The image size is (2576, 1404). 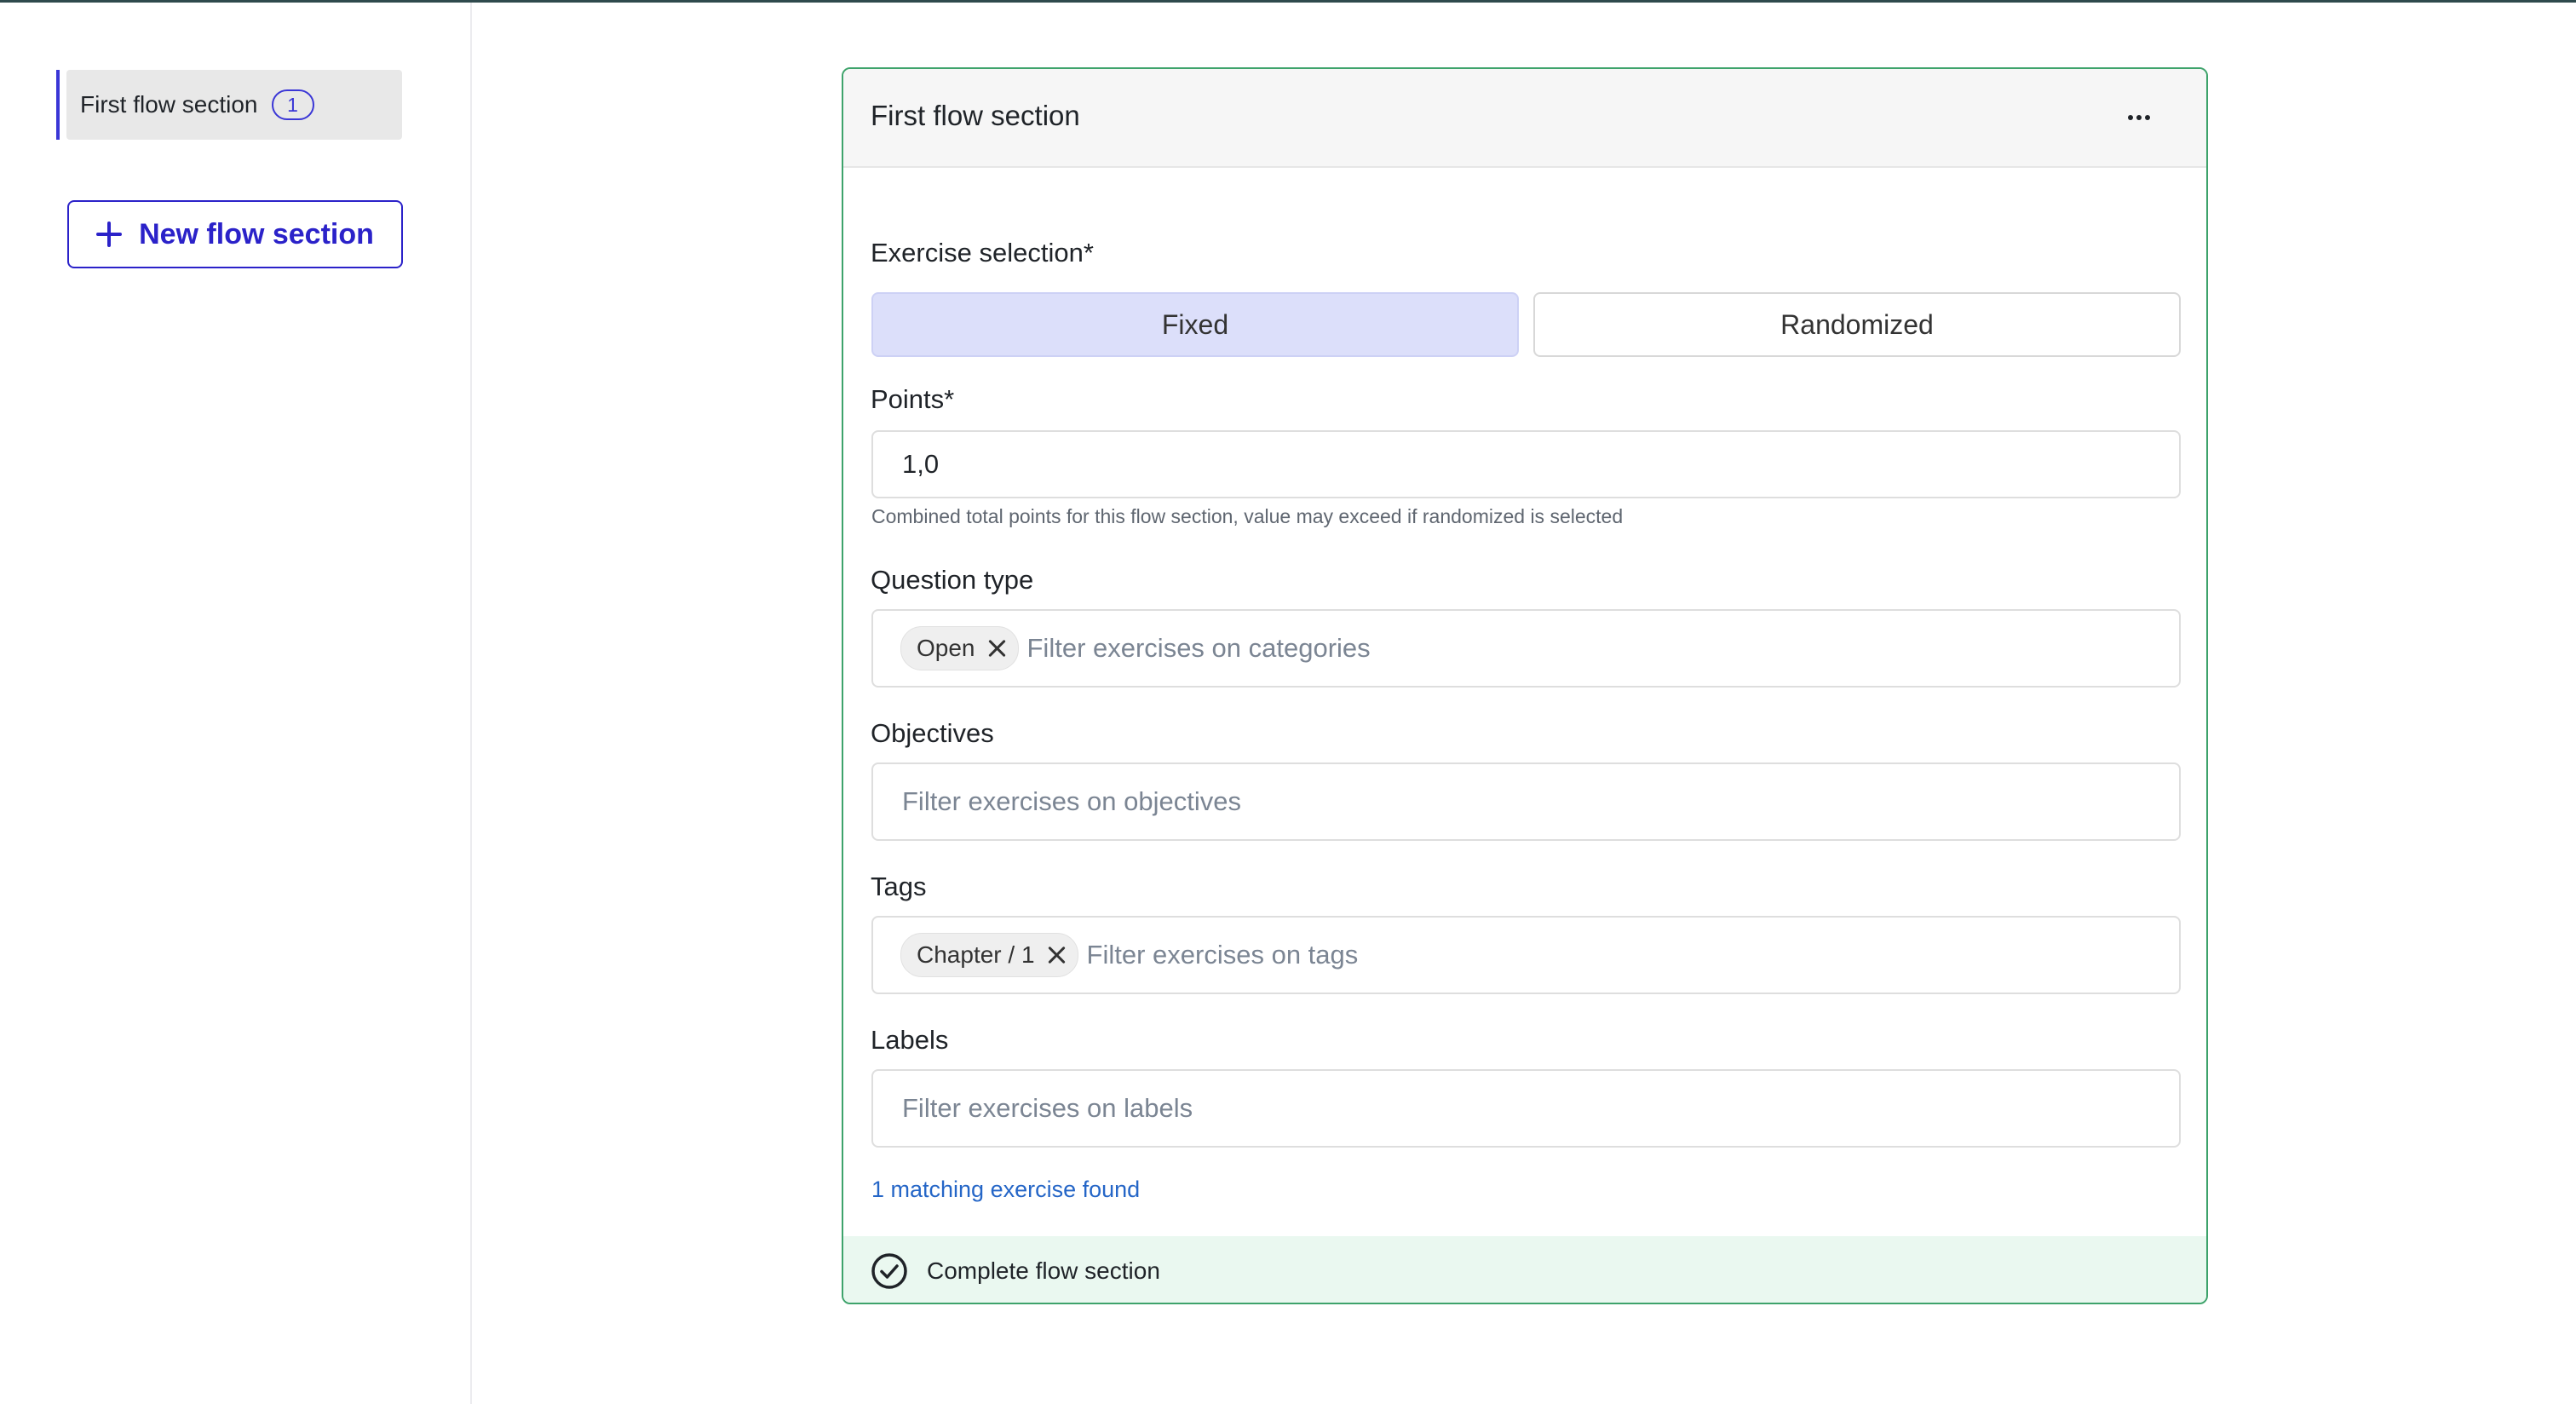 I want to click on points-label: Points*, so click(x=913, y=399).